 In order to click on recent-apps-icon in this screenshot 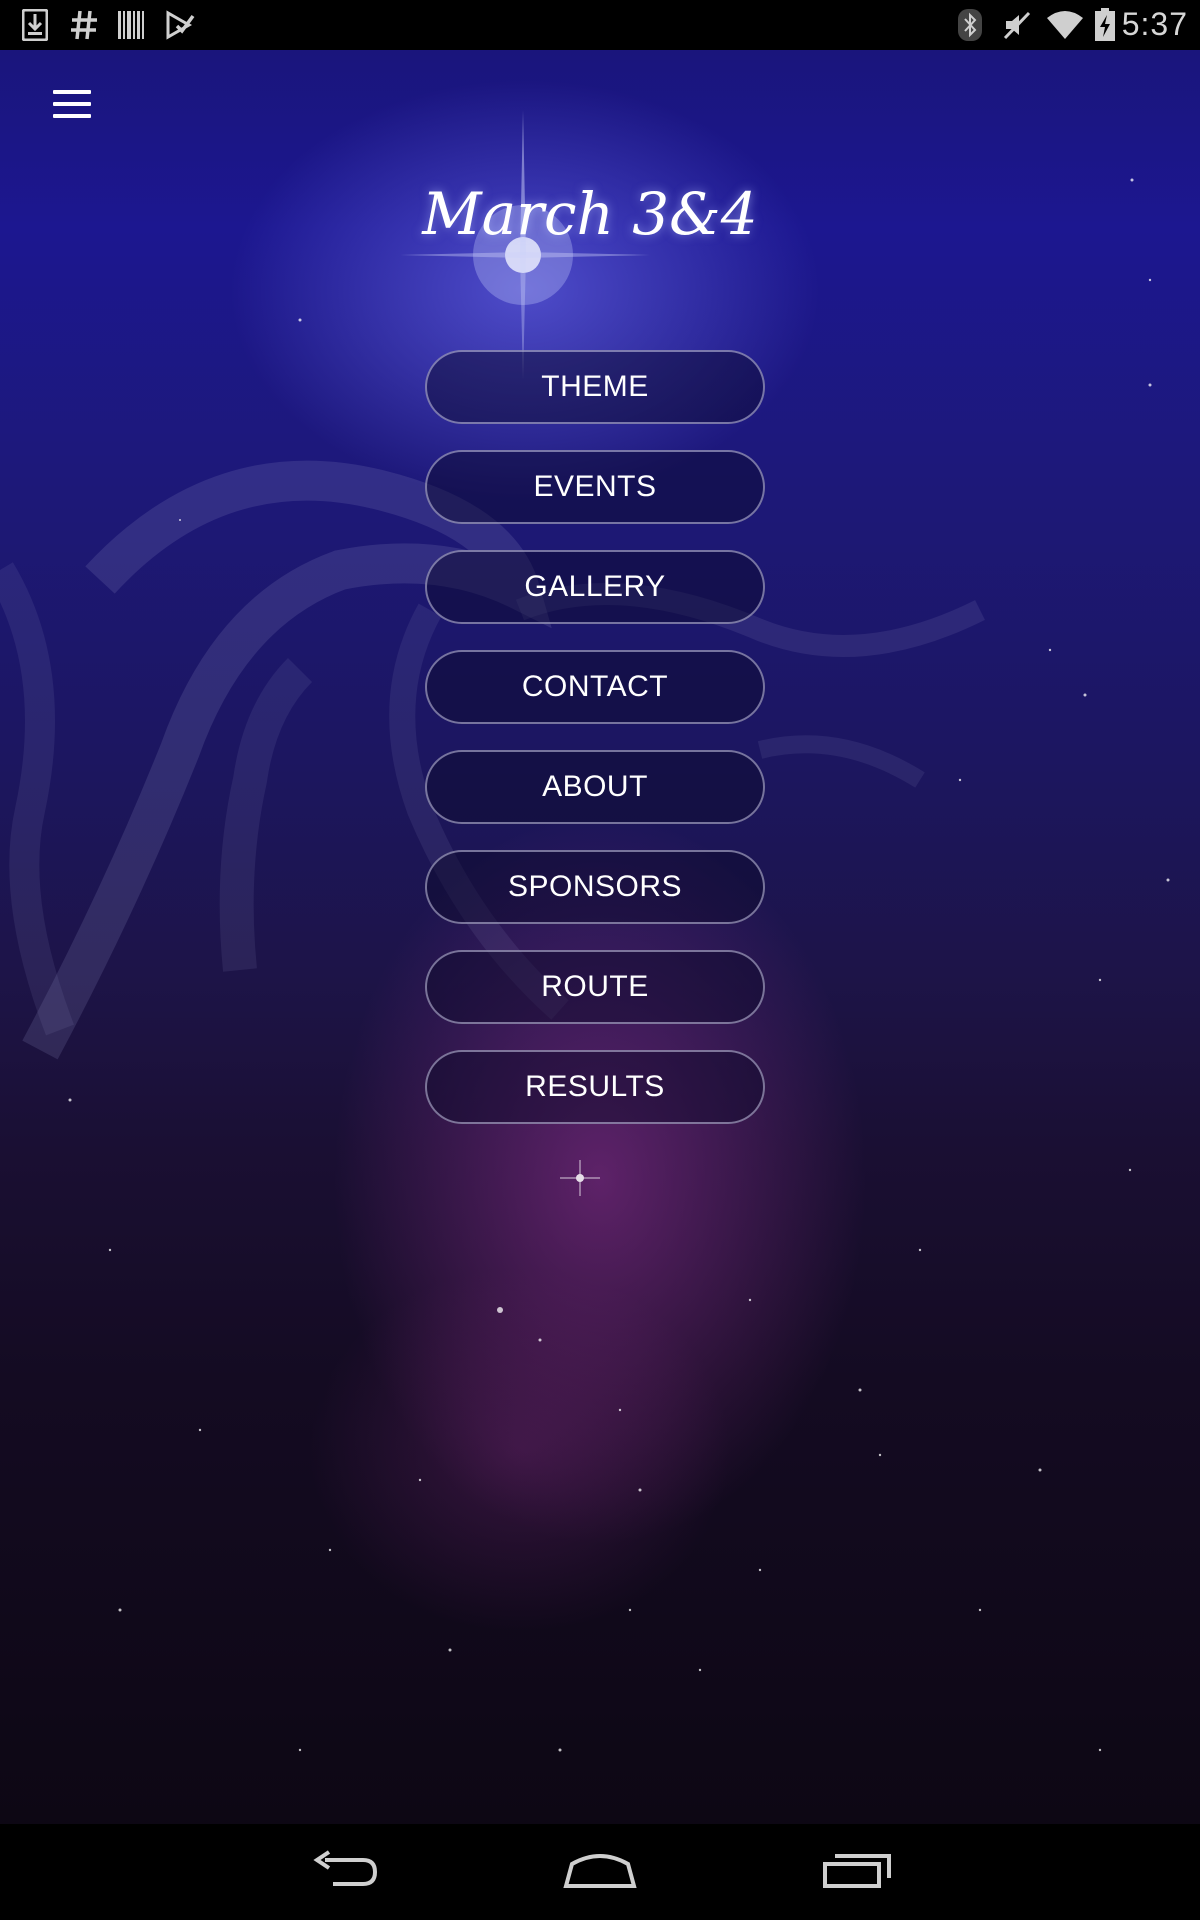, I will do `click(857, 1872)`.